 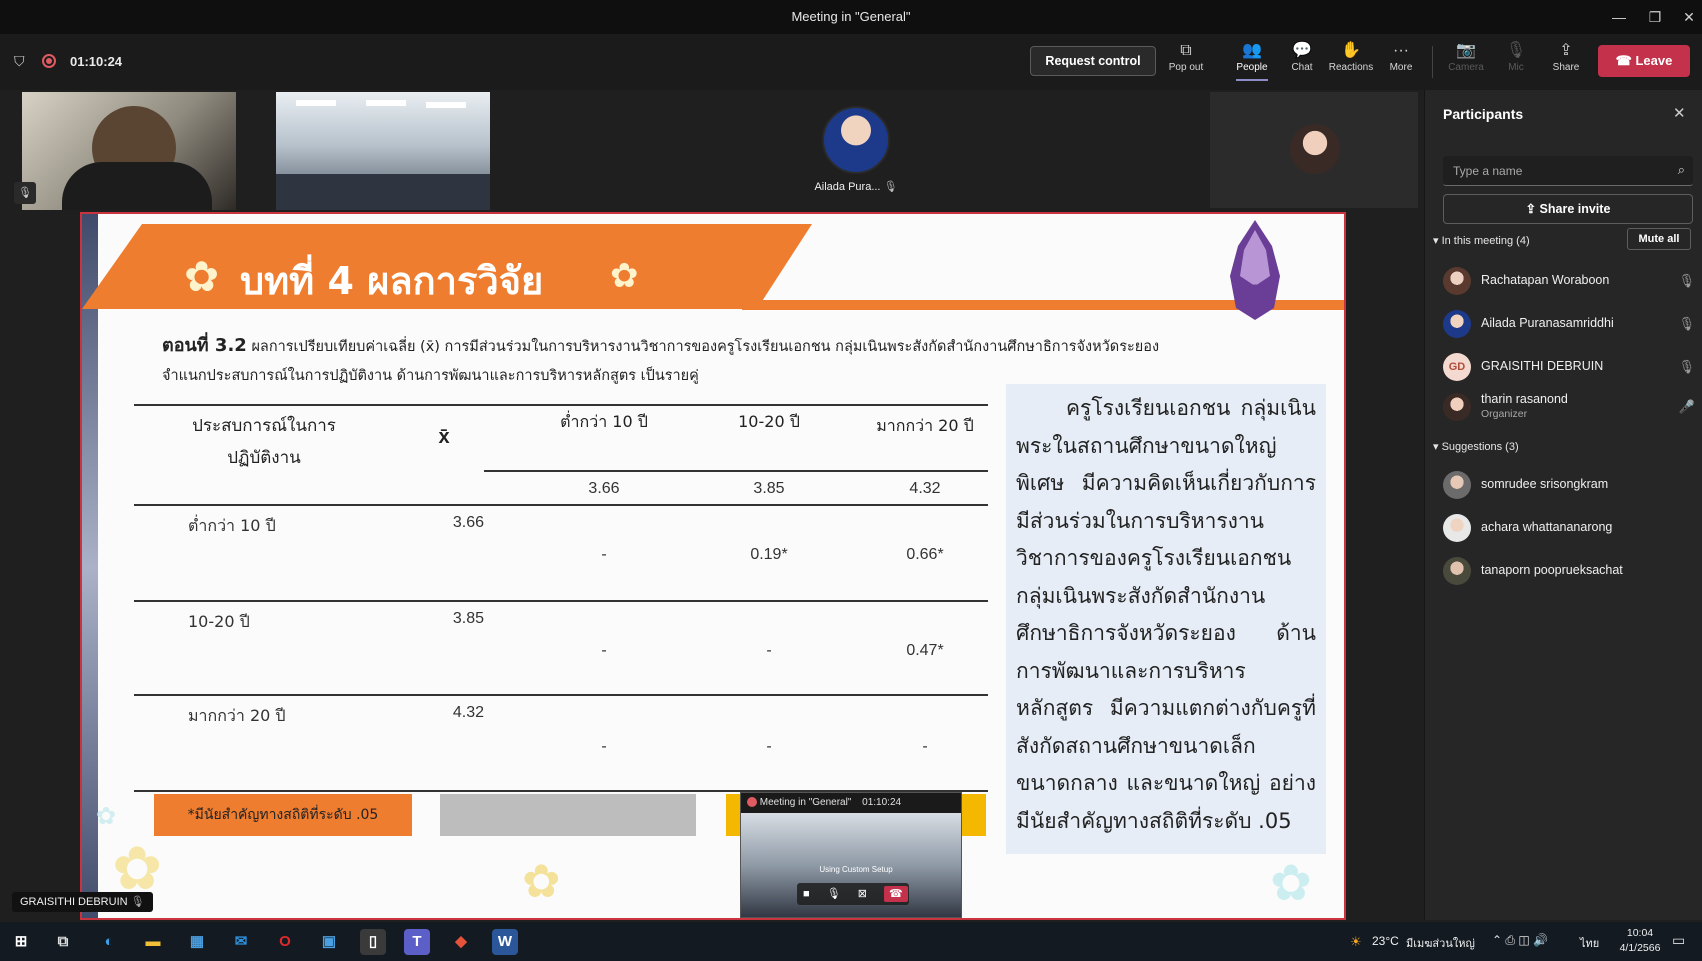 I want to click on people-button: 👥 People, so click(x=1252, y=60).